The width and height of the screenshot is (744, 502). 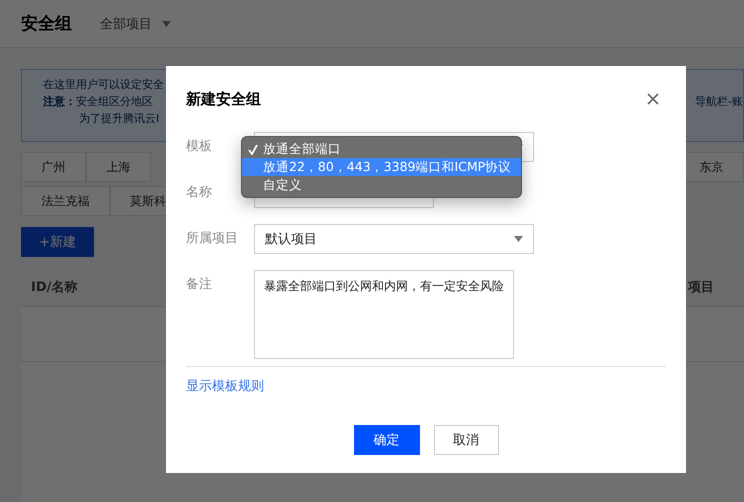 What do you see at coordinates (302, 149) in the screenshot?
I see `menu-item-label: 放通全部端口` at bounding box center [302, 149].